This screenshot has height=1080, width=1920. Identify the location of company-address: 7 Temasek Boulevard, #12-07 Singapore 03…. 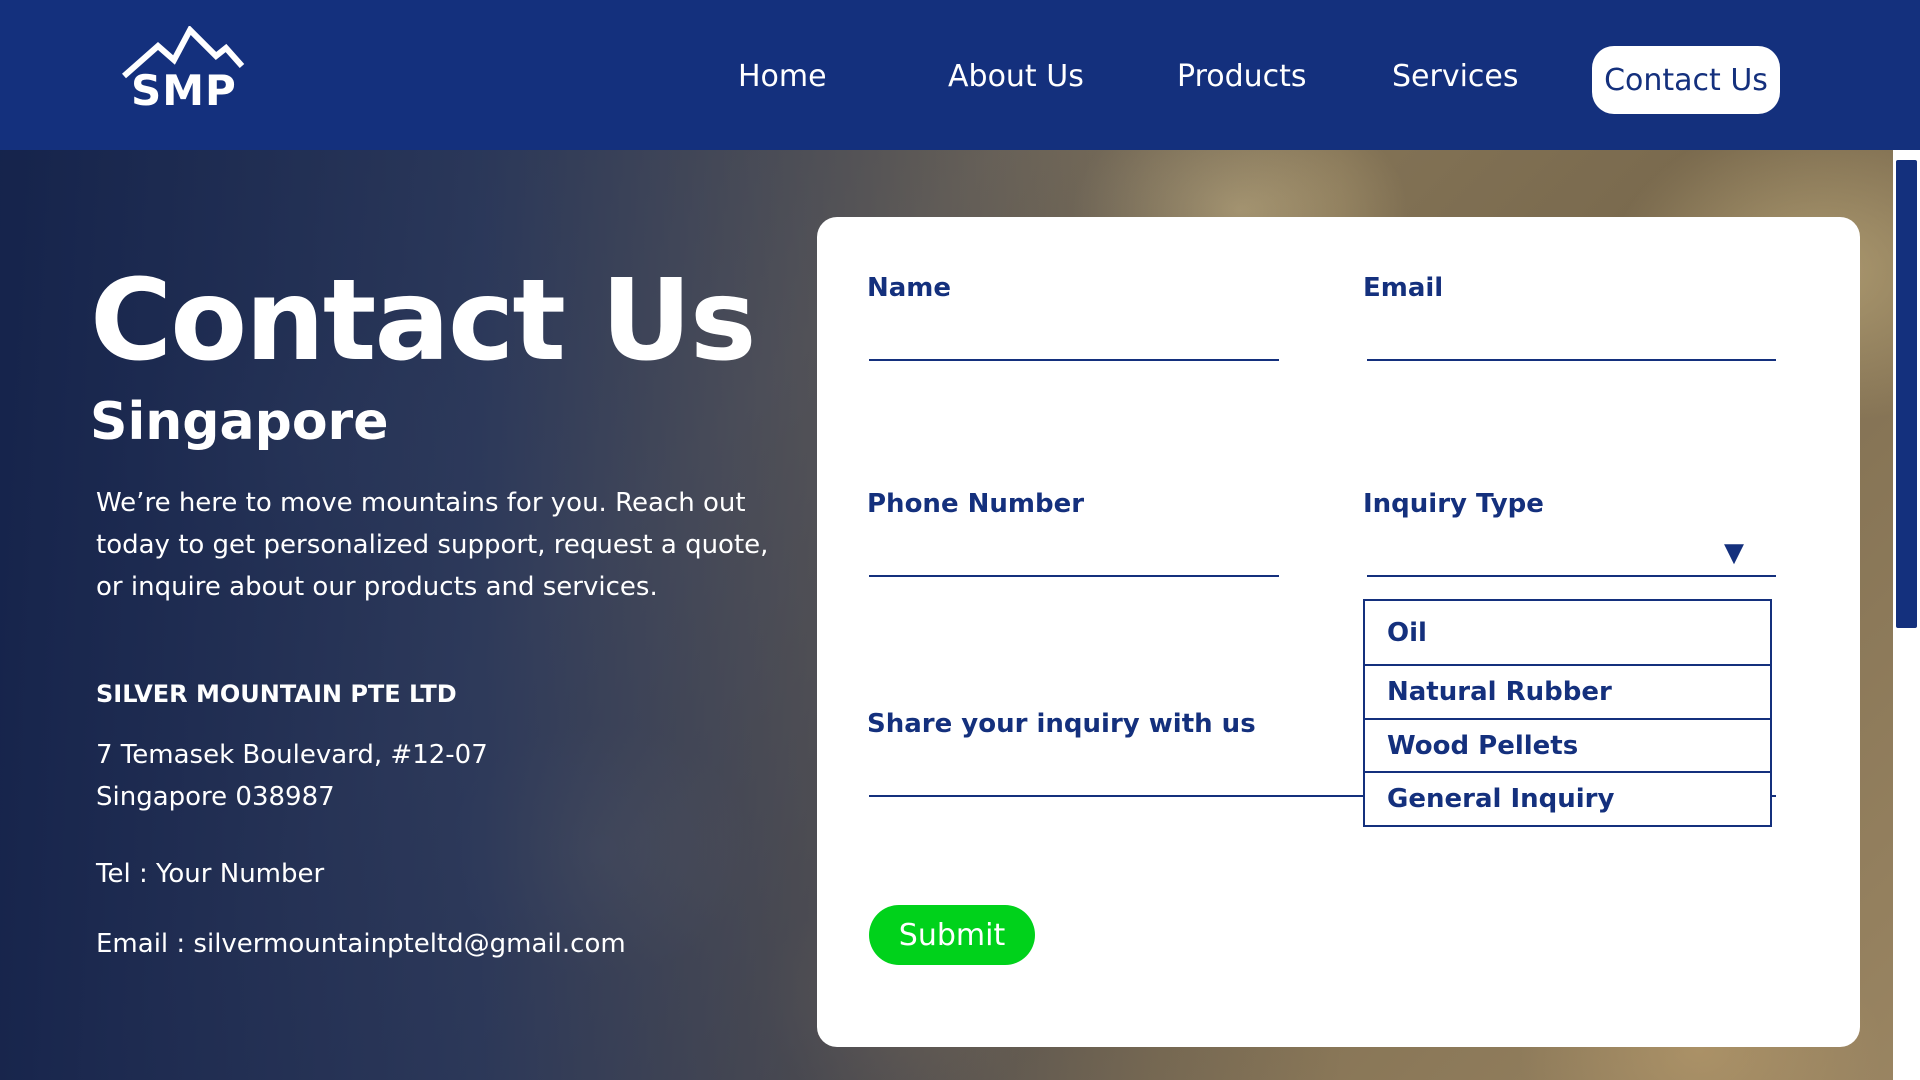
(292, 776).